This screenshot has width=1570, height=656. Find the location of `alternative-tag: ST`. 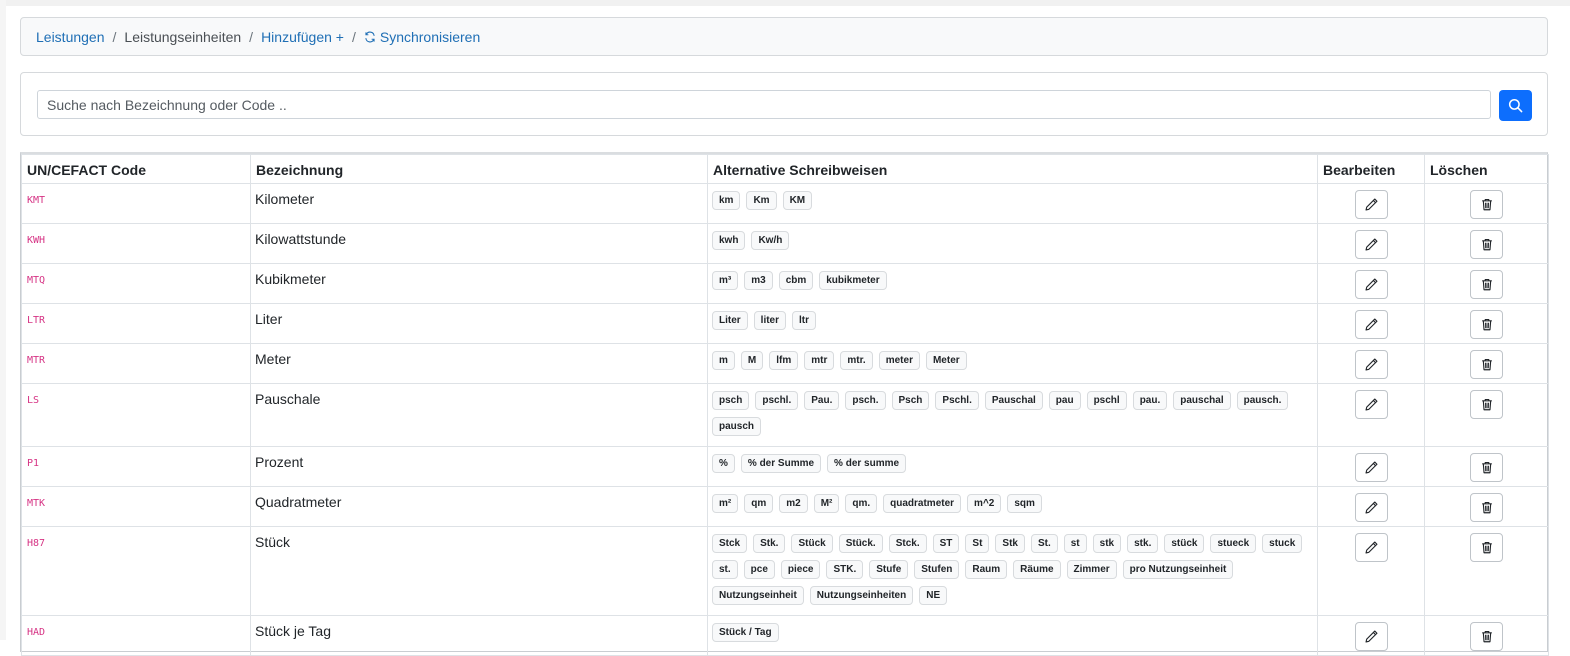

alternative-tag: ST is located at coordinates (946, 543).